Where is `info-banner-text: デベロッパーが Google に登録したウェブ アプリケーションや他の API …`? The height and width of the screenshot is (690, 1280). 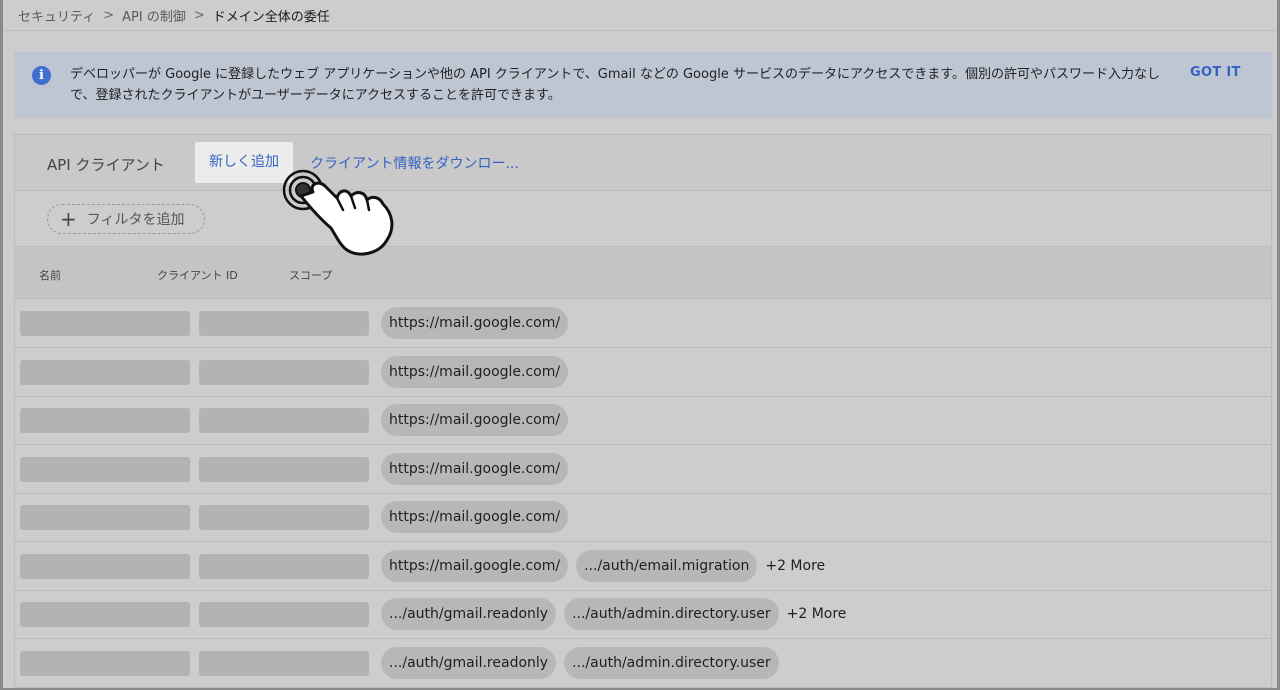
info-banner-text: デベロッパーが Google に登録したウェブ アプリケーションや他の API … is located at coordinates (615, 85).